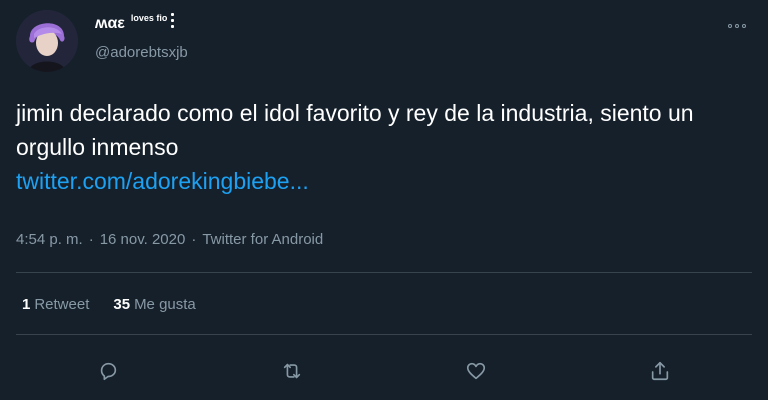 The width and height of the screenshot is (768, 400). Describe the element at coordinates (26, 304) in the screenshot. I see `retweets-count: 1` at that location.